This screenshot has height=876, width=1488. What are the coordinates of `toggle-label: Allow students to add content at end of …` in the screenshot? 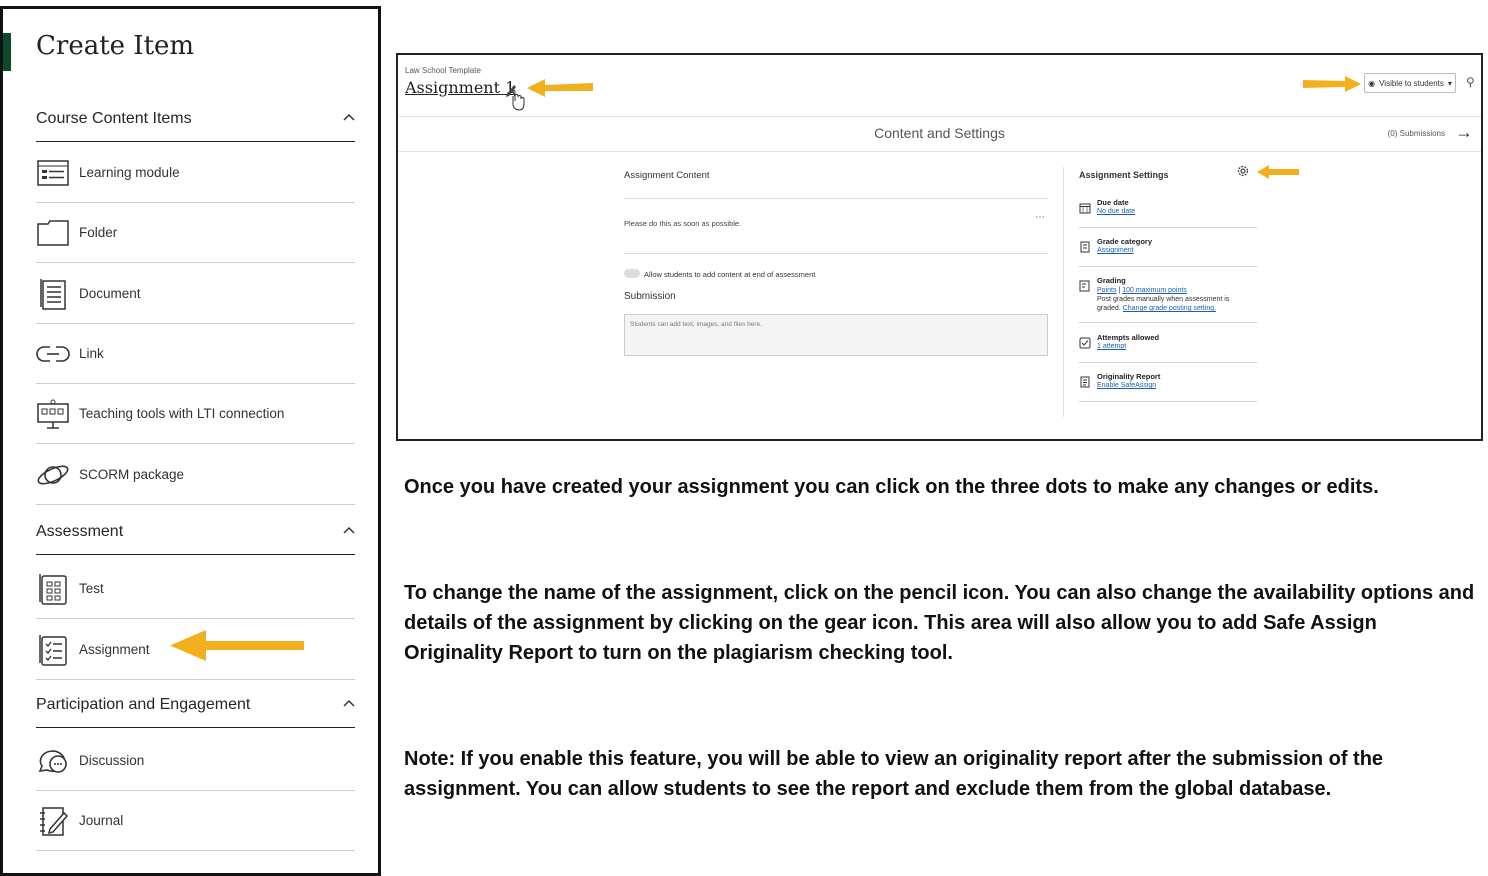 It's located at (730, 274).